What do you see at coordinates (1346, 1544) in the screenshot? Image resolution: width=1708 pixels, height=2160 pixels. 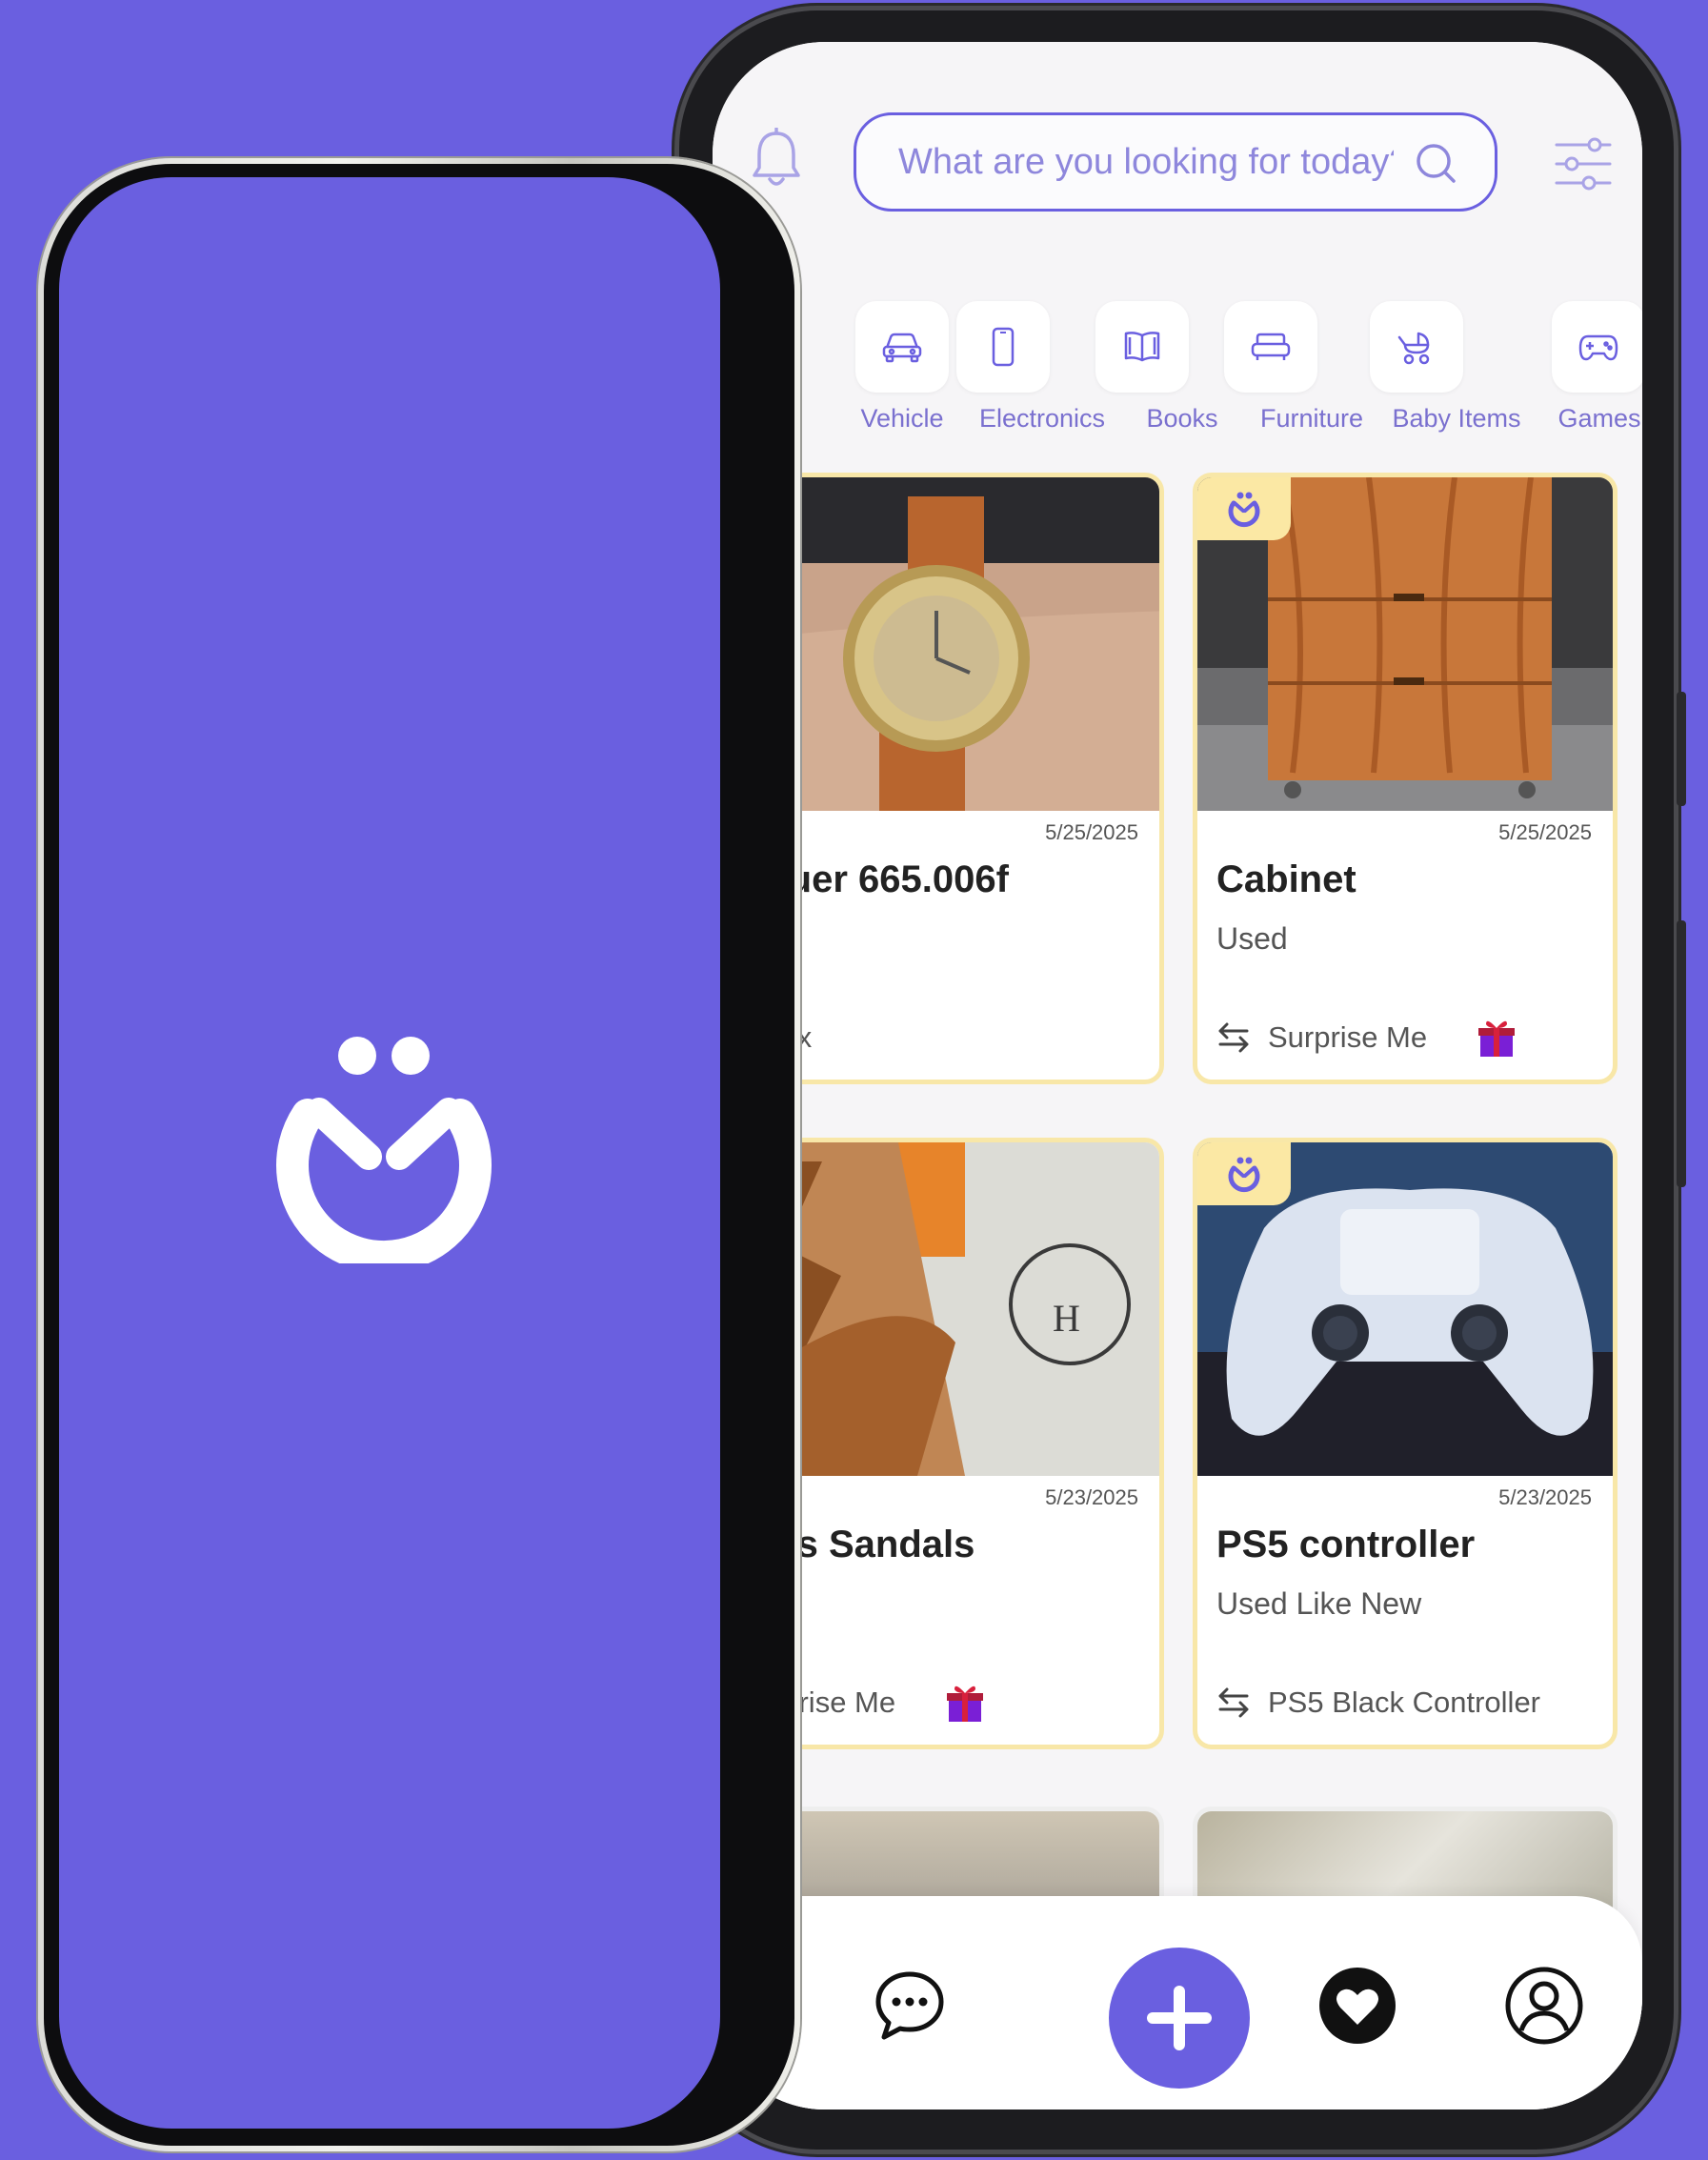 I see `listing-title: PS5 controller` at bounding box center [1346, 1544].